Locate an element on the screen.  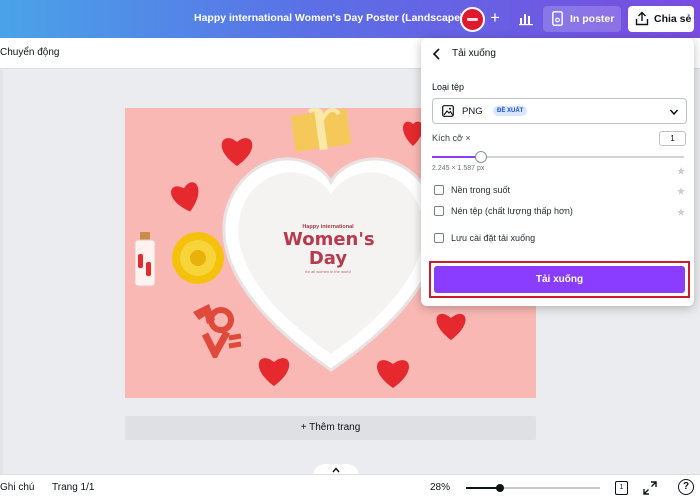
size-input: 1 is located at coordinates (672, 138).